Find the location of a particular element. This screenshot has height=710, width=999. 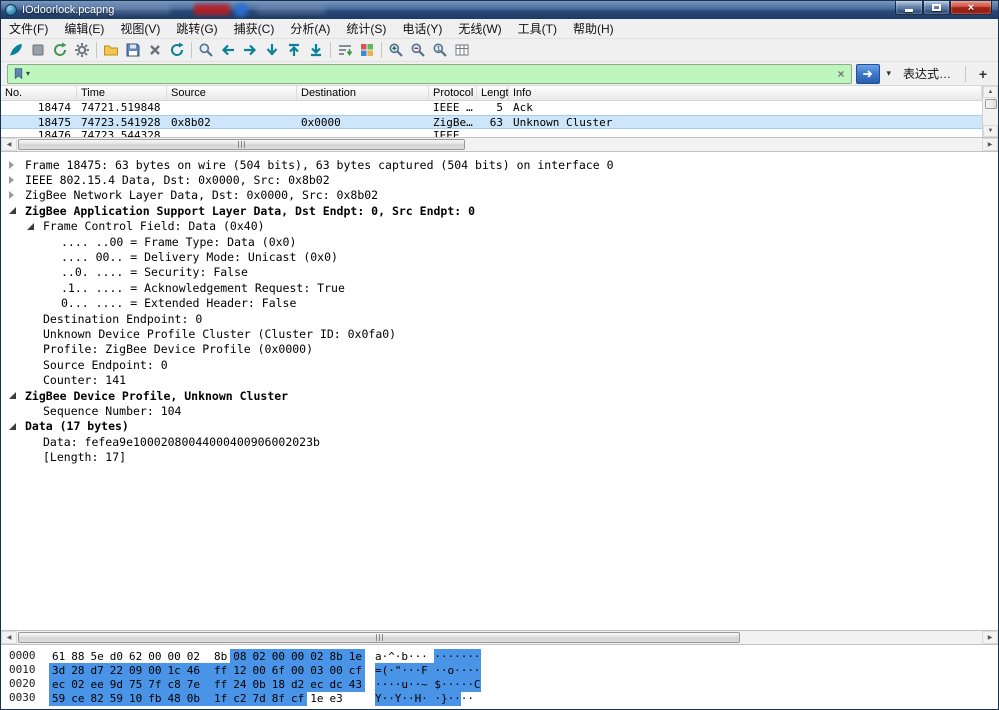

hex-byte: ee is located at coordinates (97, 684).